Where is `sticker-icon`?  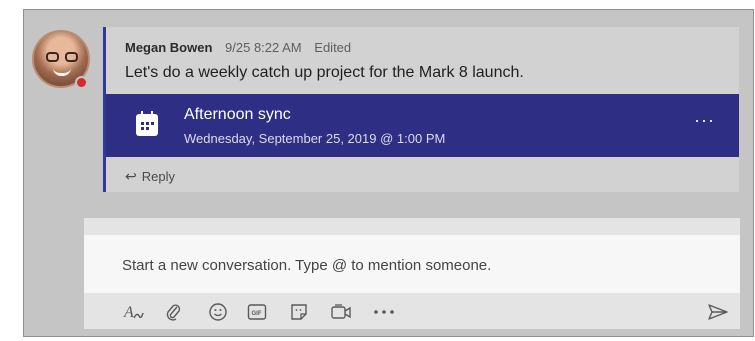
sticker-icon is located at coordinates (299, 312).